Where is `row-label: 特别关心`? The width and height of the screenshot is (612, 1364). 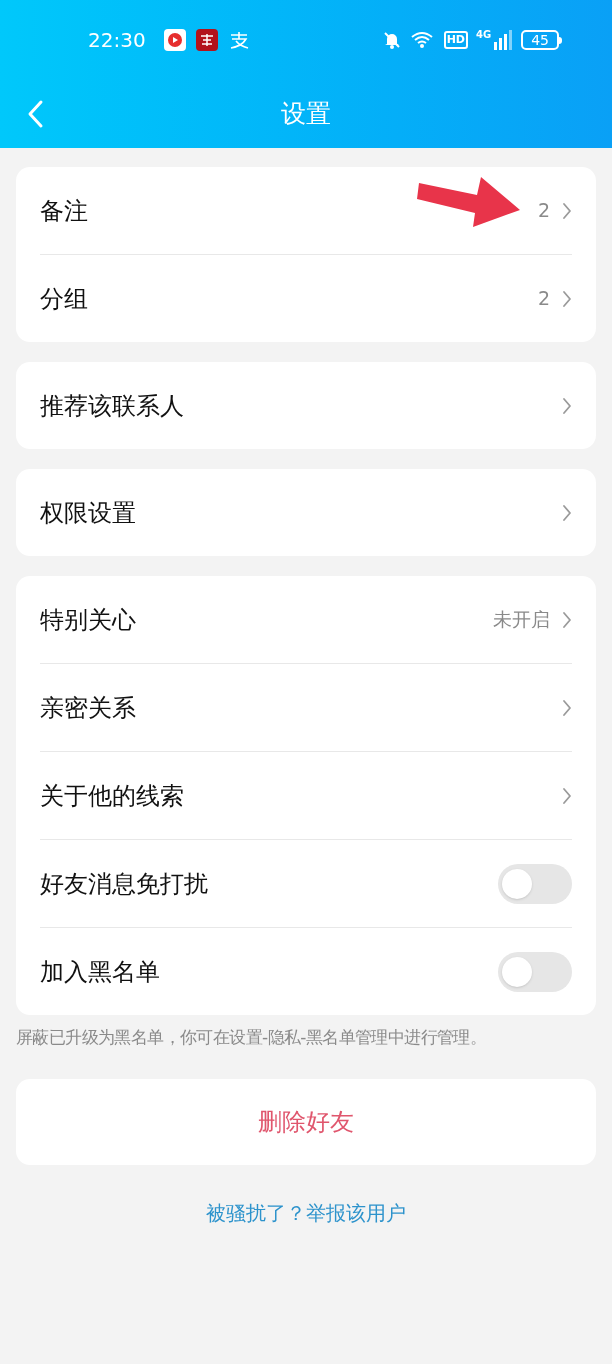 row-label: 特别关心 is located at coordinates (88, 620).